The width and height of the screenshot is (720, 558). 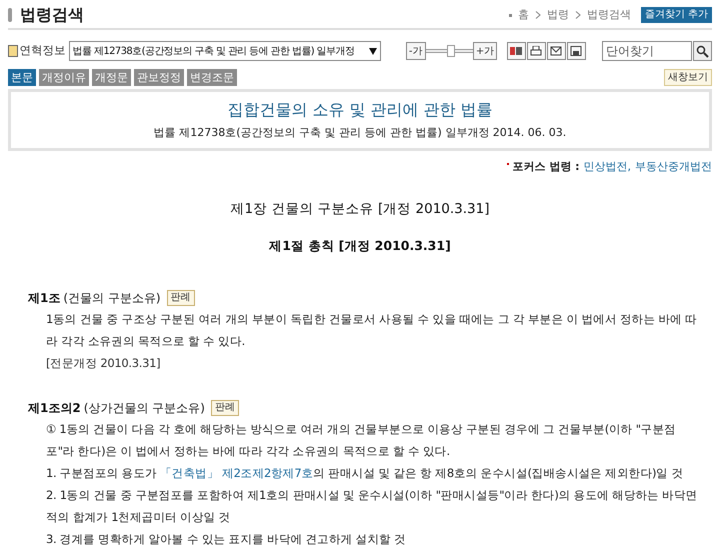 I want to click on focus-law-link: 민상법전,, so click(x=607, y=167).